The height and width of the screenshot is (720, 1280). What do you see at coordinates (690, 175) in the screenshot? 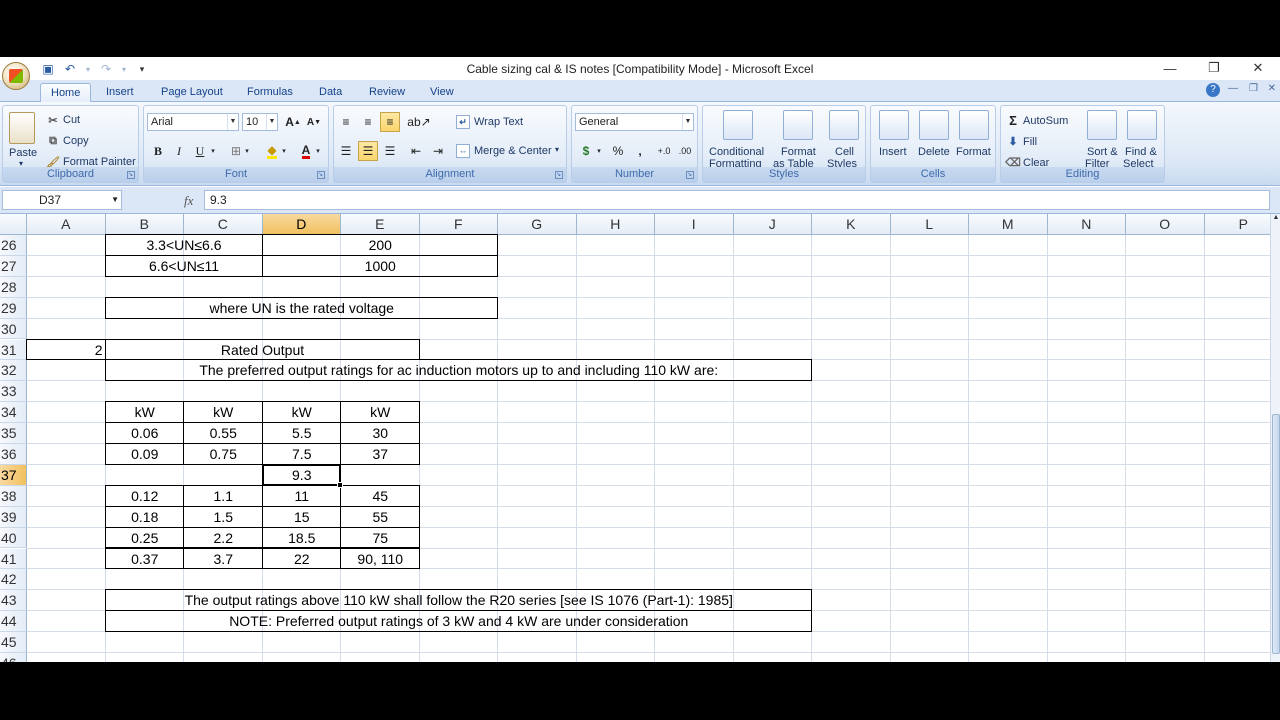
I see `number-launcher-icon: ↘` at bounding box center [690, 175].